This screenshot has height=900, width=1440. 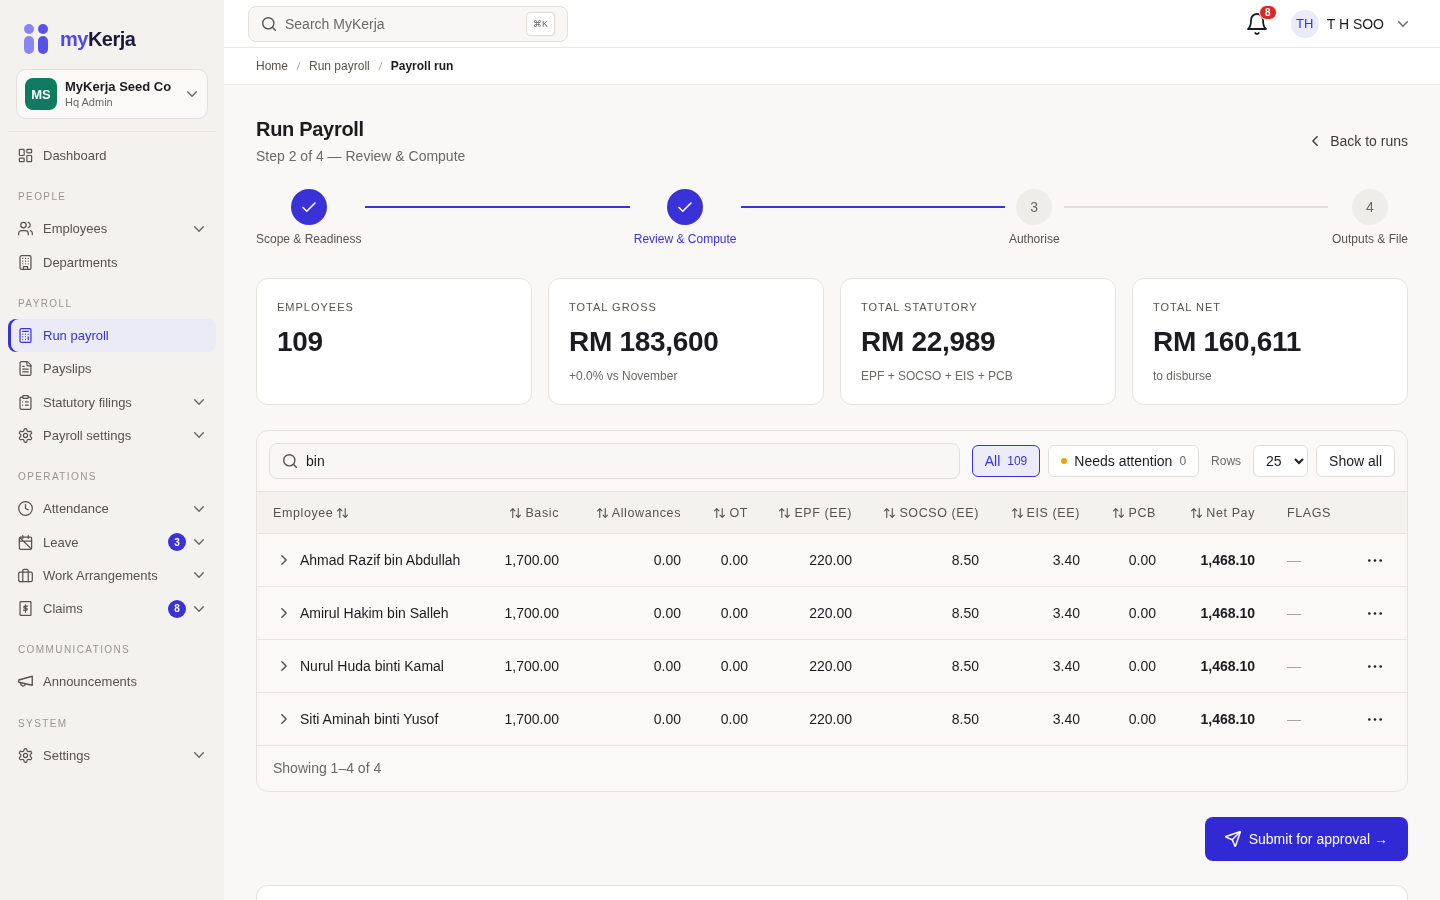 I want to click on nav-item: Claims 8, so click(x=112, y=608).